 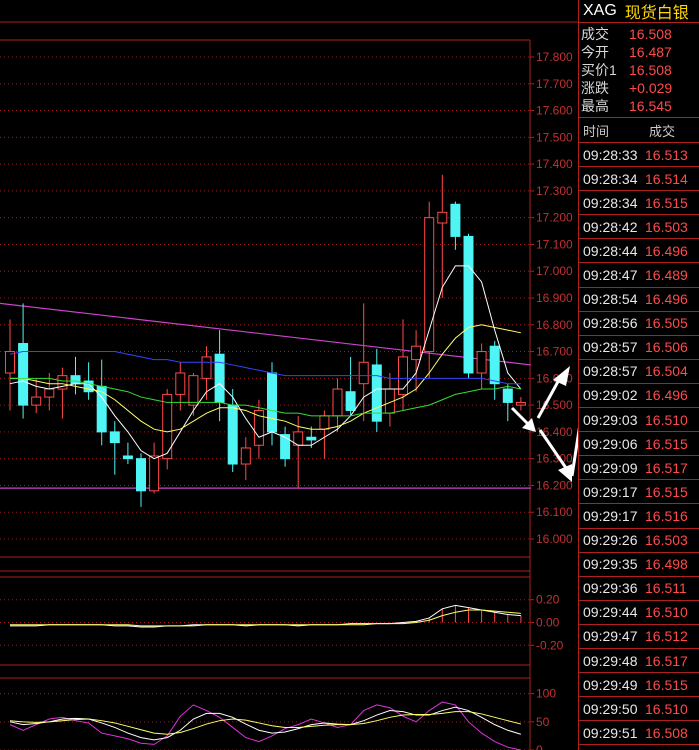 I want to click on tick-row: 09:28:33 16.513, so click(x=639, y=155).